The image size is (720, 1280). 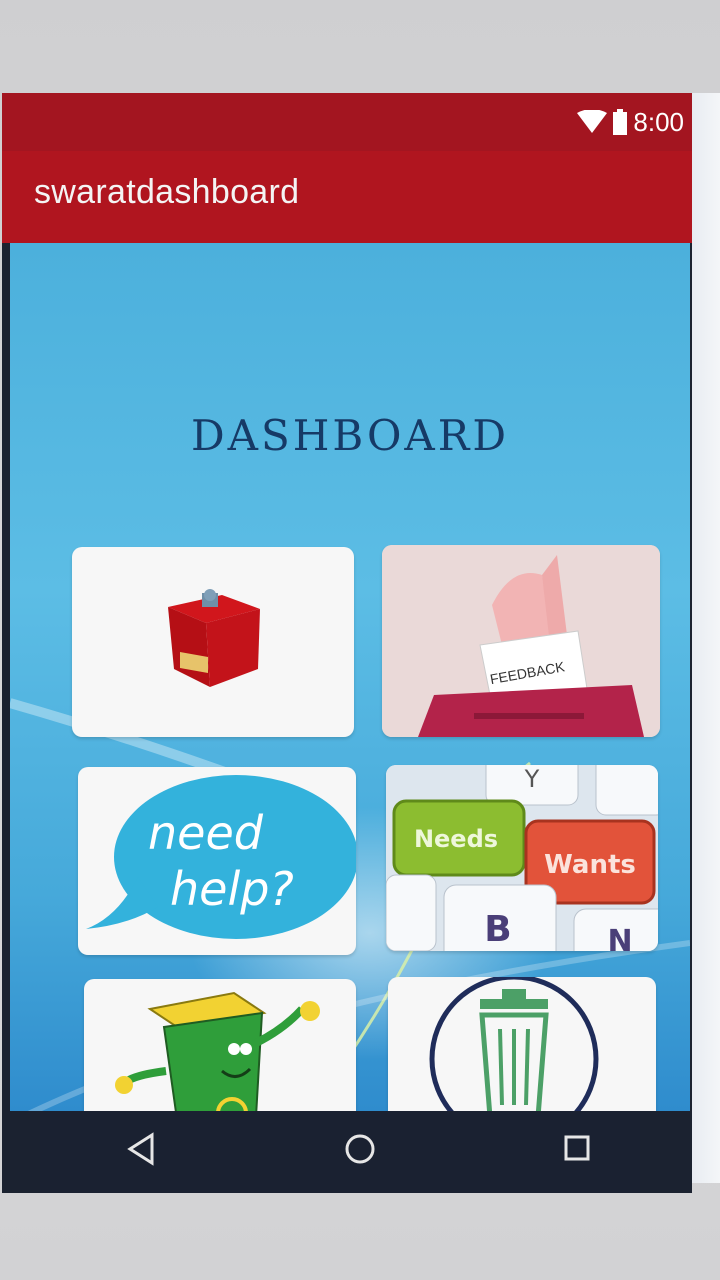 What do you see at coordinates (620, 122) in the screenshot?
I see `battery-icon` at bounding box center [620, 122].